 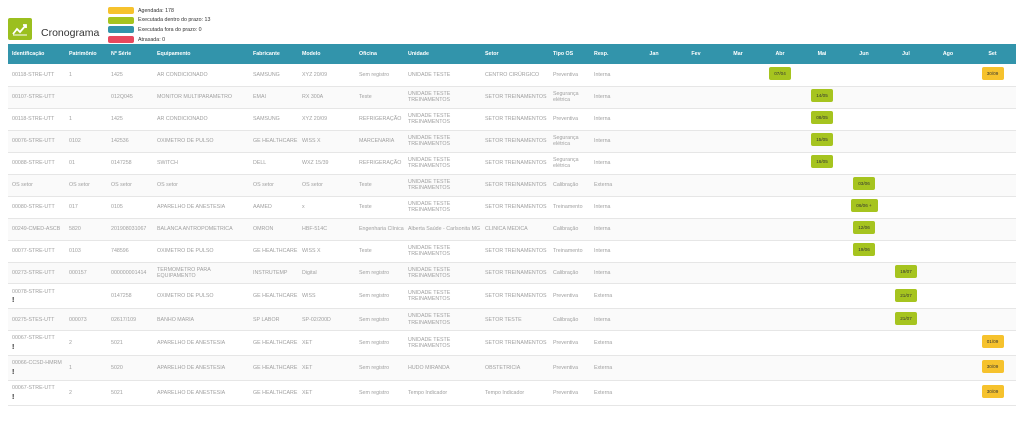 What do you see at coordinates (86, 320) in the screenshot?
I see `cell-patrimonio: 000073` at bounding box center [86, 320].